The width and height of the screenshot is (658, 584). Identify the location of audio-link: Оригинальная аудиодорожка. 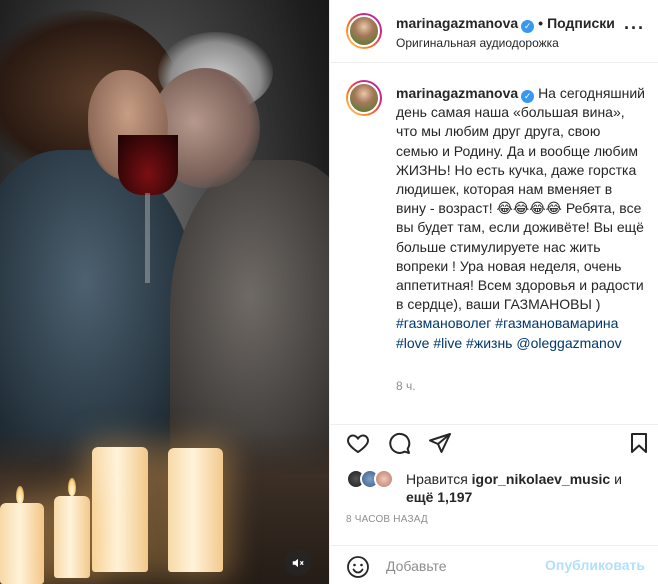
(477, 43).